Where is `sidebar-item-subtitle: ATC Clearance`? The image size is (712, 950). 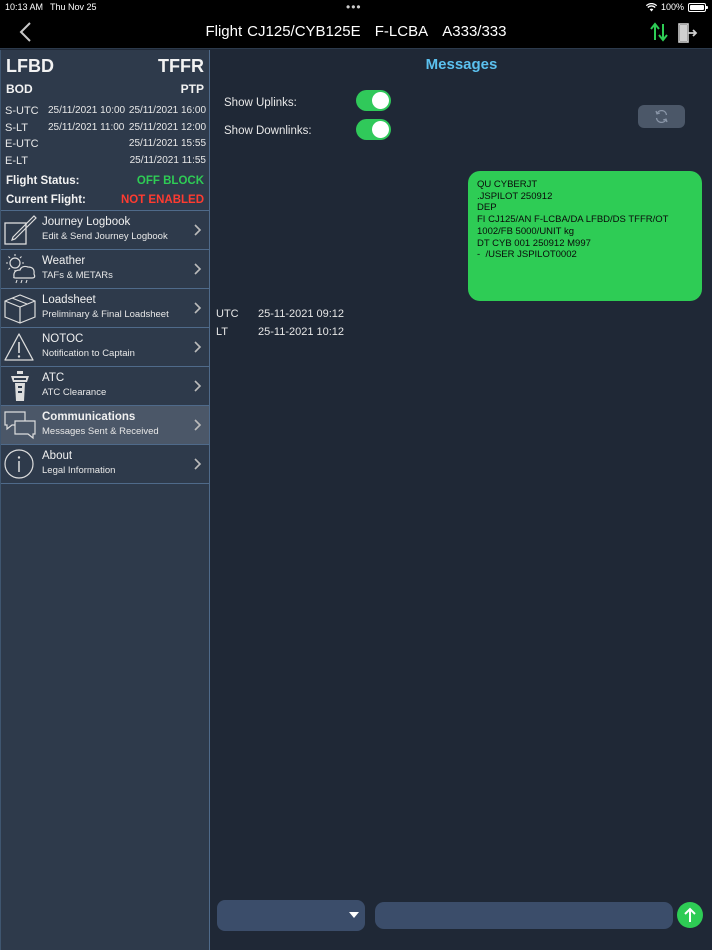
sidebar-item-subtitle: ATC Clearance is located at coordinates (74, 392).